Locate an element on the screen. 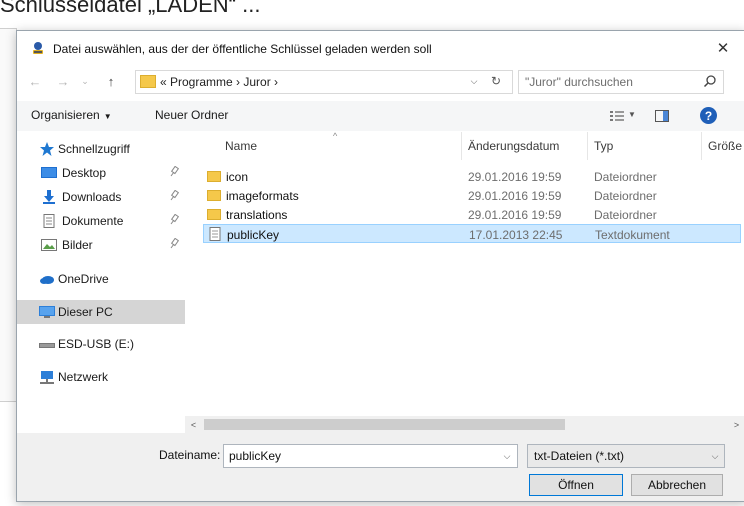 This screenshot has height=506, width=744. file-name: translations is located at coordinates (257, 215).